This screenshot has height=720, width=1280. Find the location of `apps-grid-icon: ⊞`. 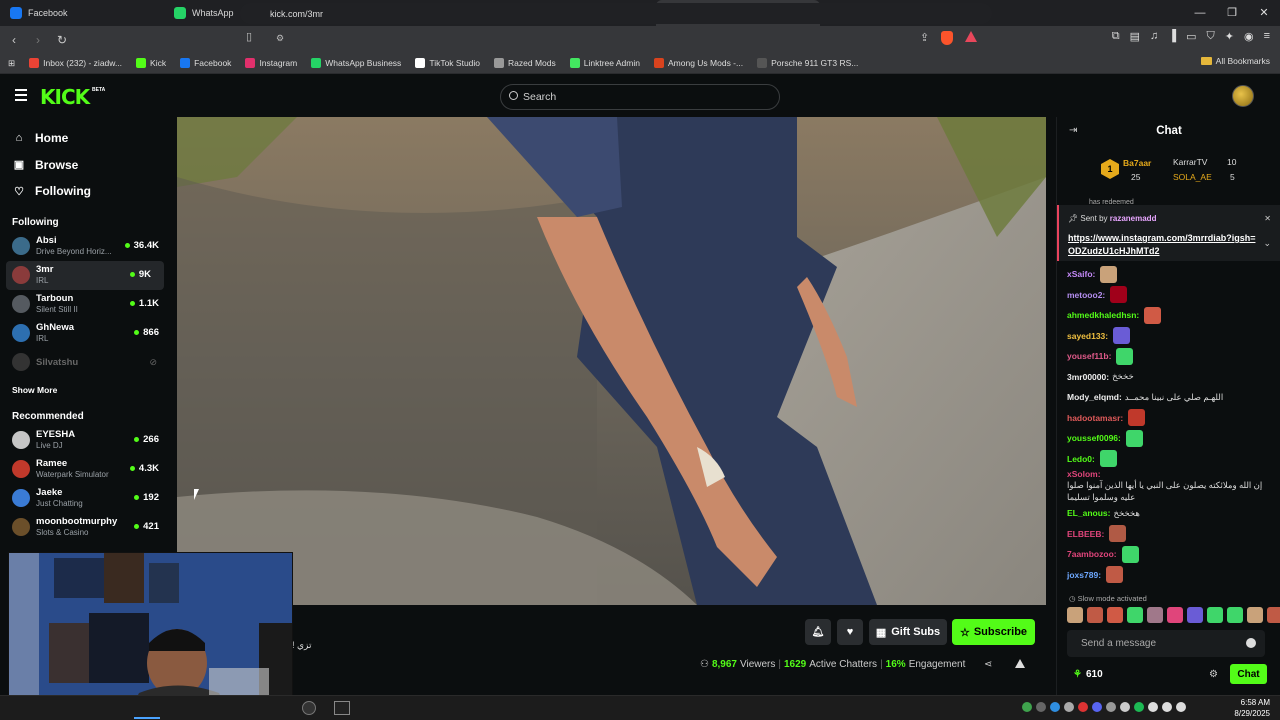

apps-grid-icon: ⊞ is located at coordinates (11, 63).